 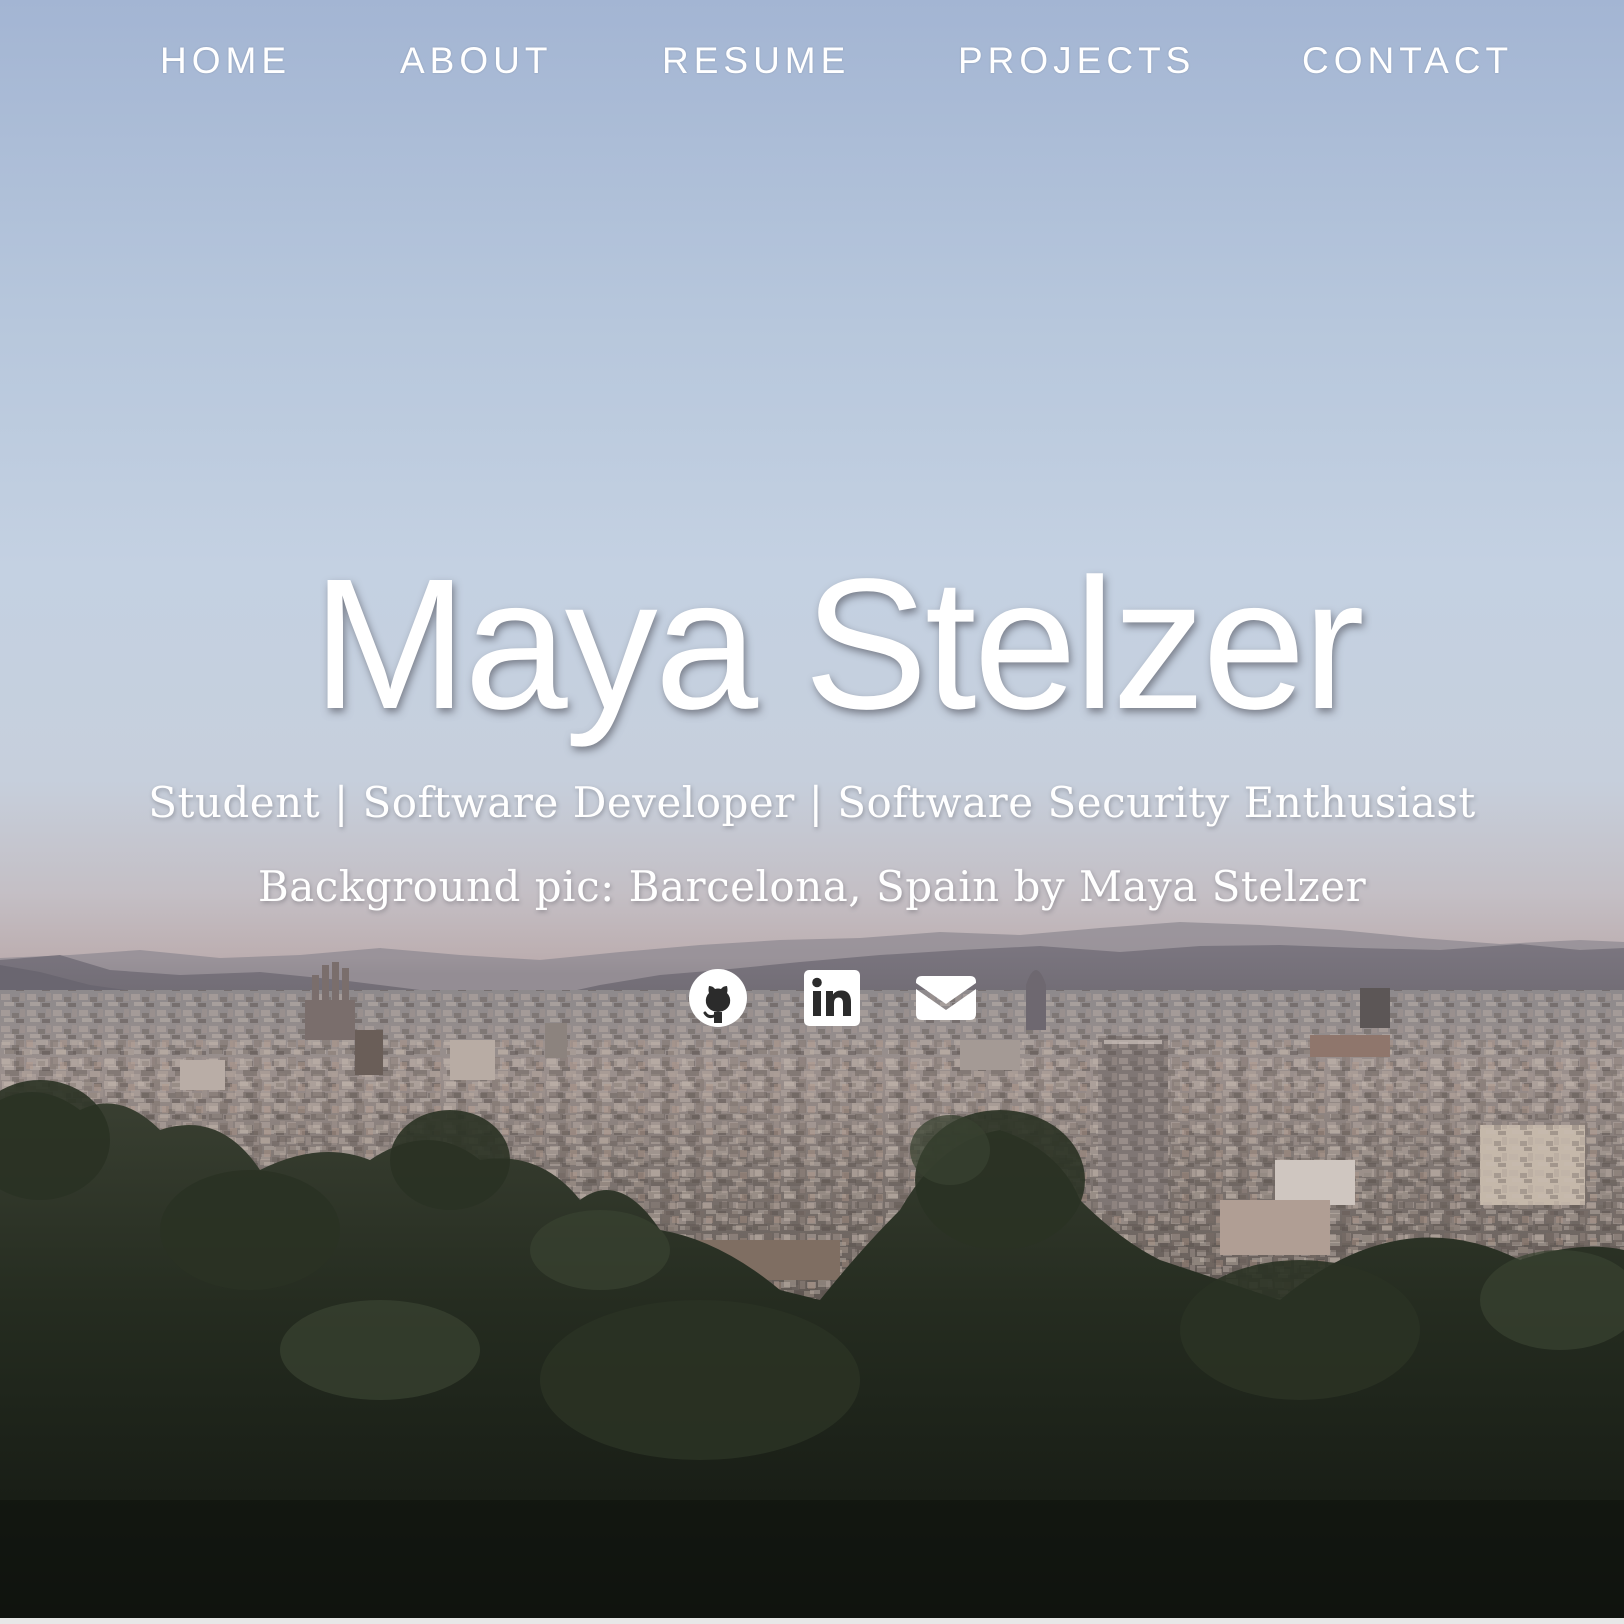 I want to click on nav-link-projects: PROJECTS, so click(x=1076, y=61).